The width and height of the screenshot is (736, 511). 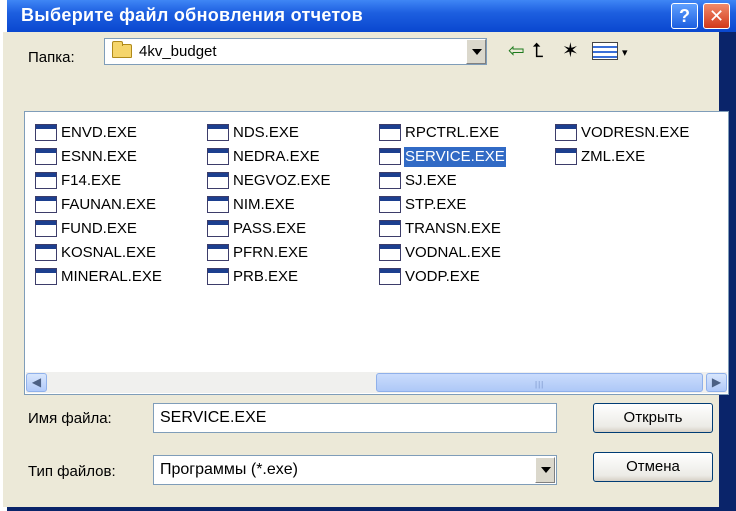 I want to click on file-name: VODNAL.EXE, so click(x=453, y=252).